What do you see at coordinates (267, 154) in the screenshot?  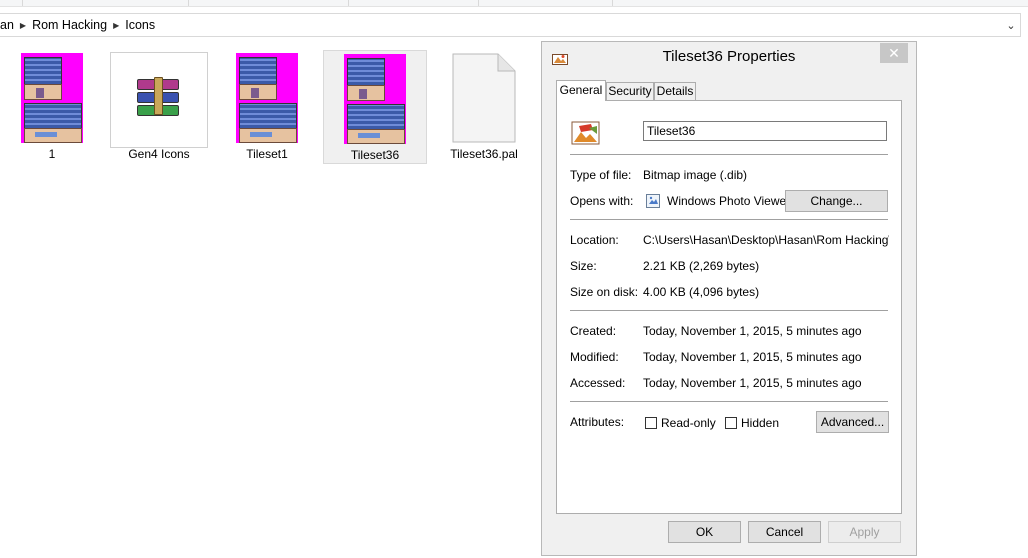 I see `file-name: Tileset1` at bounding box center [267, 154].